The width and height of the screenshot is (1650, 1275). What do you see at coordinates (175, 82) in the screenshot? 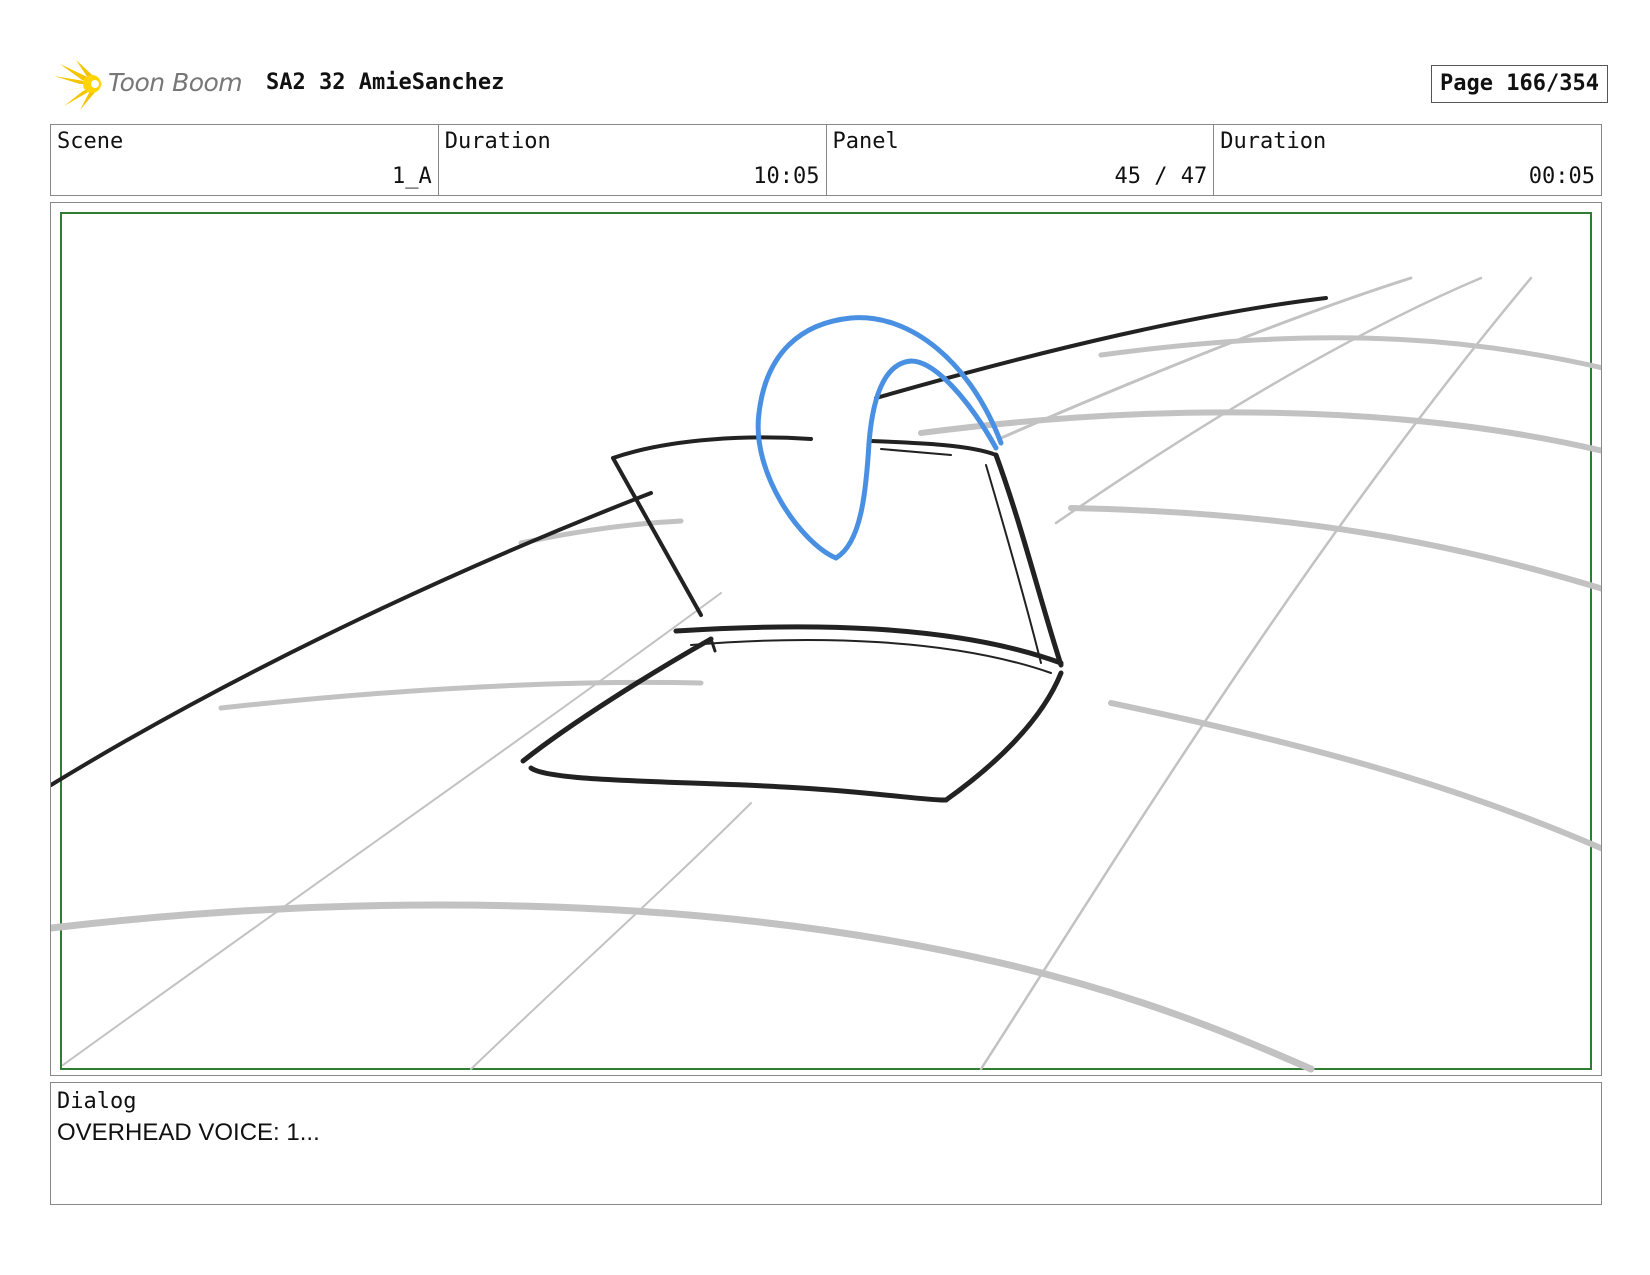
I see `logo-wordmark: Toon Boom` at bounding box center [175, 82].